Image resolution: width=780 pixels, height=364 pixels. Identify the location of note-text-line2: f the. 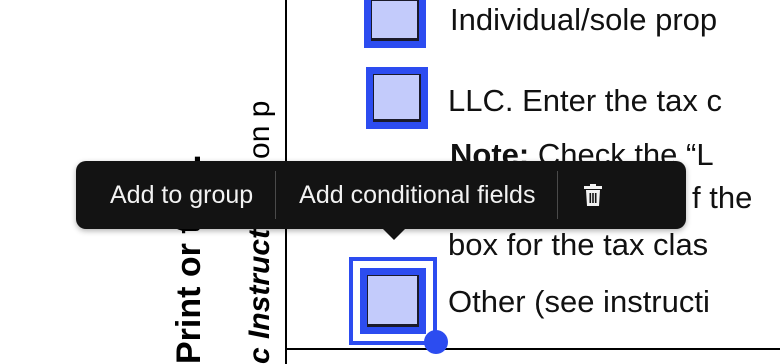
(722, 197).